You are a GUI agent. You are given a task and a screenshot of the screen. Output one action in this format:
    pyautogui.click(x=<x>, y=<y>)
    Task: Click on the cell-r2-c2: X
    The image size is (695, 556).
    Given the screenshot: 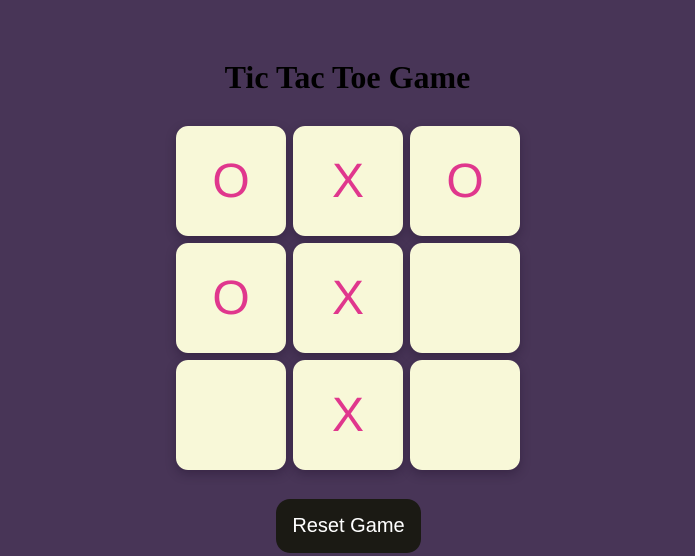 What is the action you would take?
    pyautogui.click(x=348, y=298)
    